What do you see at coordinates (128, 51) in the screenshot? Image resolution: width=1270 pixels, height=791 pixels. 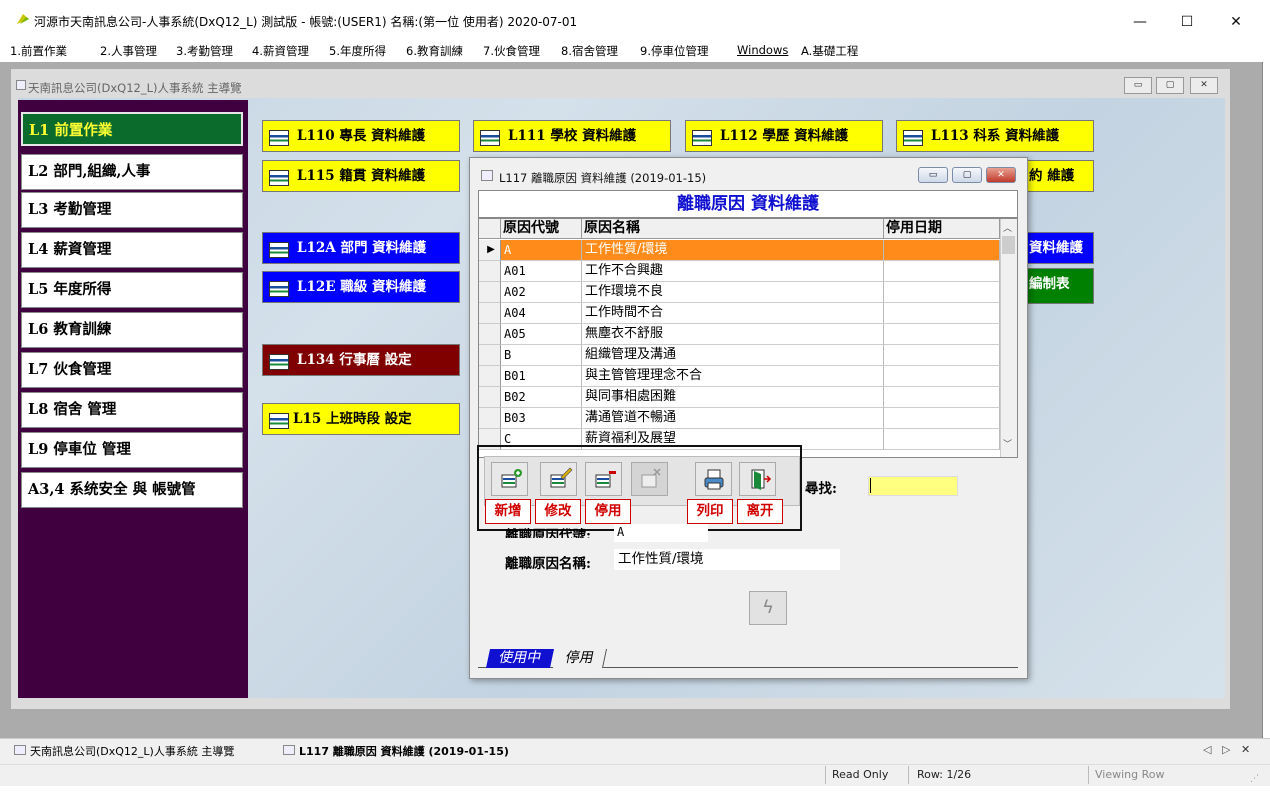 I see `menu-item-hr: 2.人事管理` at bounding box center [128, 51].